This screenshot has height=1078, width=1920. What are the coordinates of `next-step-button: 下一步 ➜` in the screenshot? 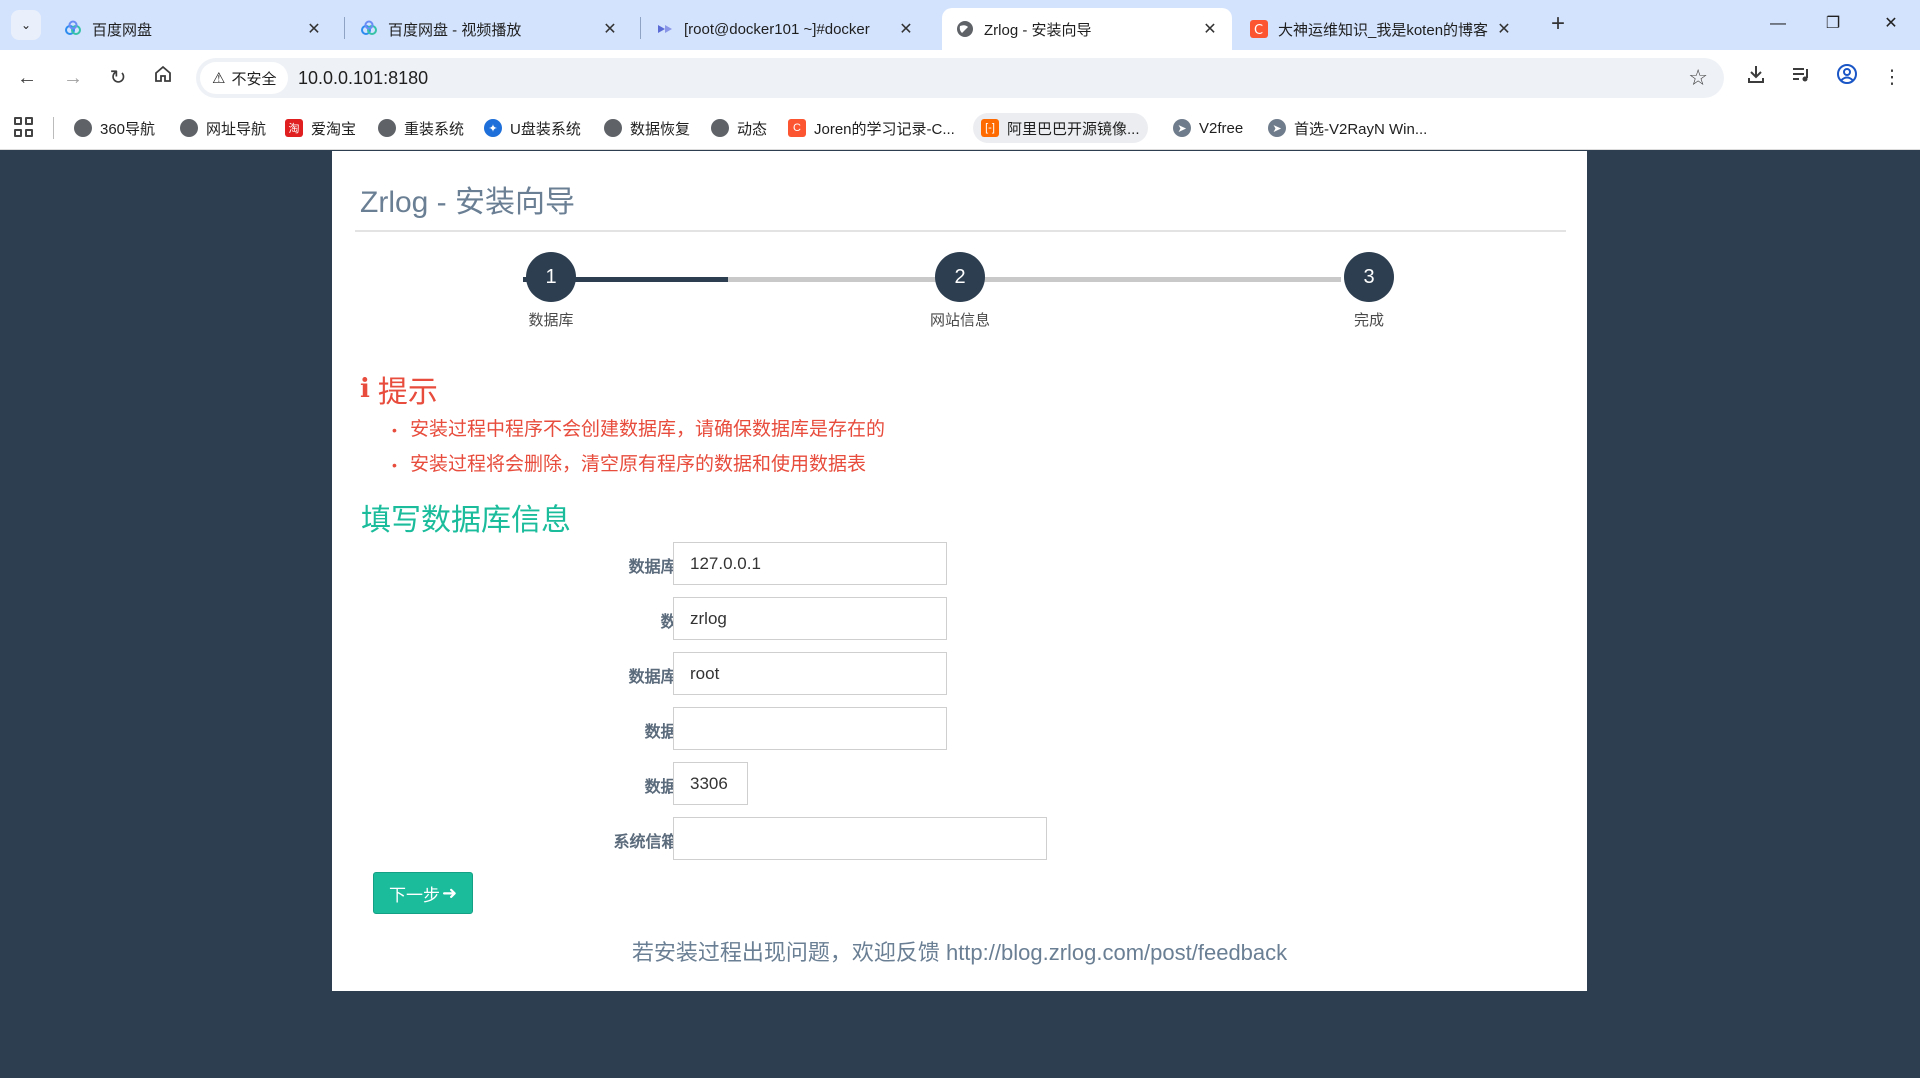 It's located at (423, 893).